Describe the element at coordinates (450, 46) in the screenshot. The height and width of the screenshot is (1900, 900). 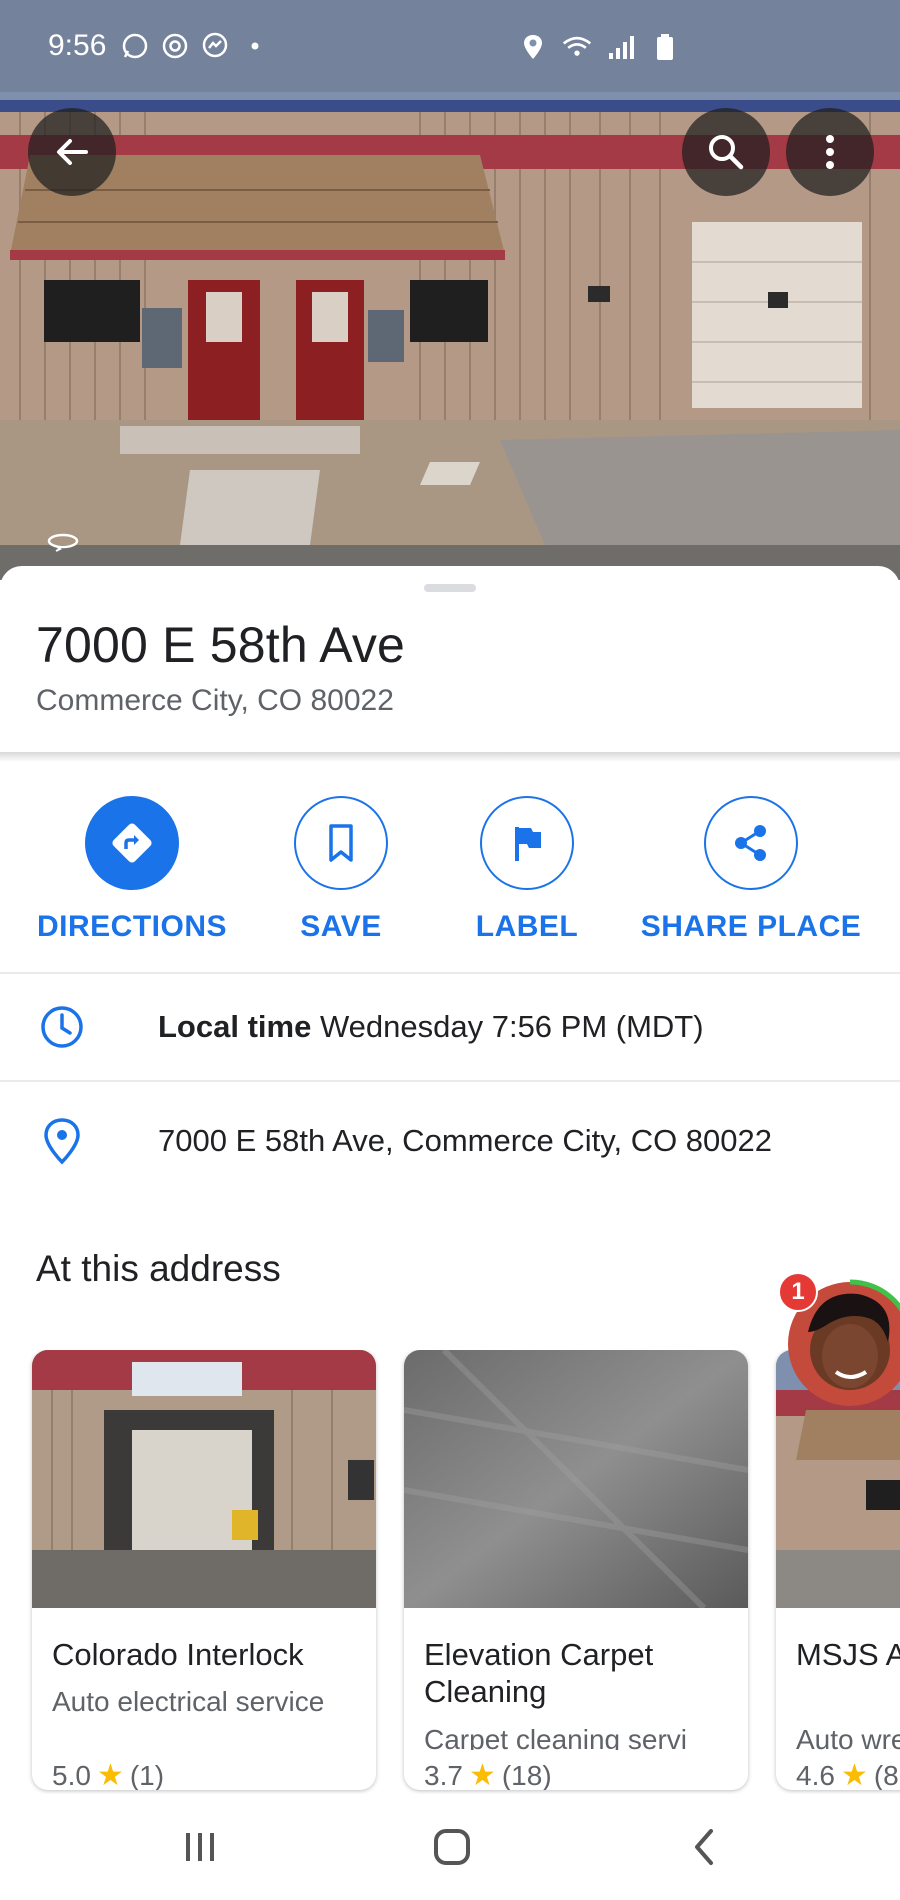
I see `status-bar: 9:56` at that location.